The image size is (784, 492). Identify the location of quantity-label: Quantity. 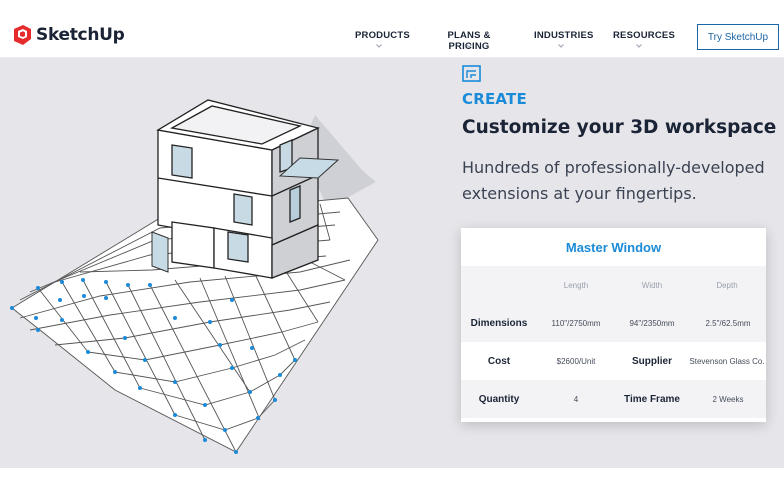
(499, 399).